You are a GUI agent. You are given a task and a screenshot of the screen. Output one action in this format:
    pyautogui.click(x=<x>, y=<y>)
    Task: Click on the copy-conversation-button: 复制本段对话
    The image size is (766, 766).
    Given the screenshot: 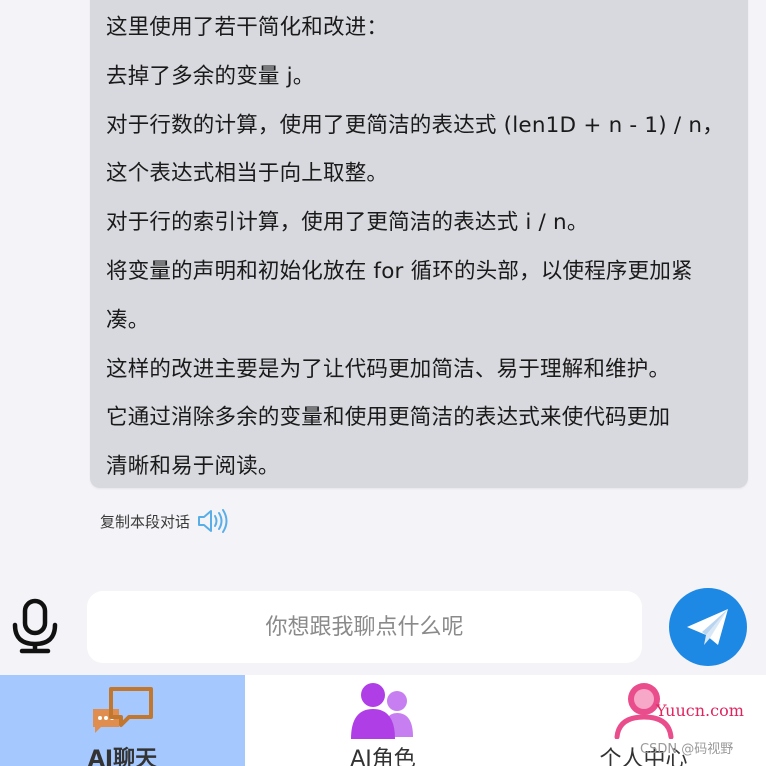 What is the action you would take?
    pyautogui.click(x=145, y=521)
    